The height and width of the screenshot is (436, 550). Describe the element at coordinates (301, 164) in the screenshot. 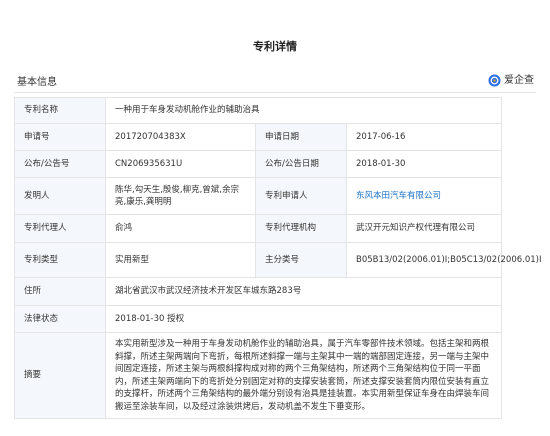

I see `publication-date-label: 公布/公告日期` at that location.